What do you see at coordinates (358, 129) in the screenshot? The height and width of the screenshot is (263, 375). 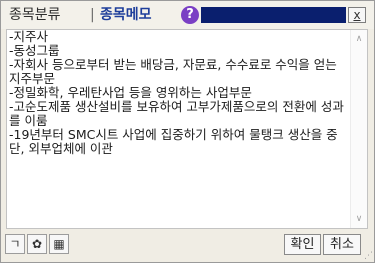 I see `vertical-scrollbar: ∧ ∨` at bounding box center [358, 129].